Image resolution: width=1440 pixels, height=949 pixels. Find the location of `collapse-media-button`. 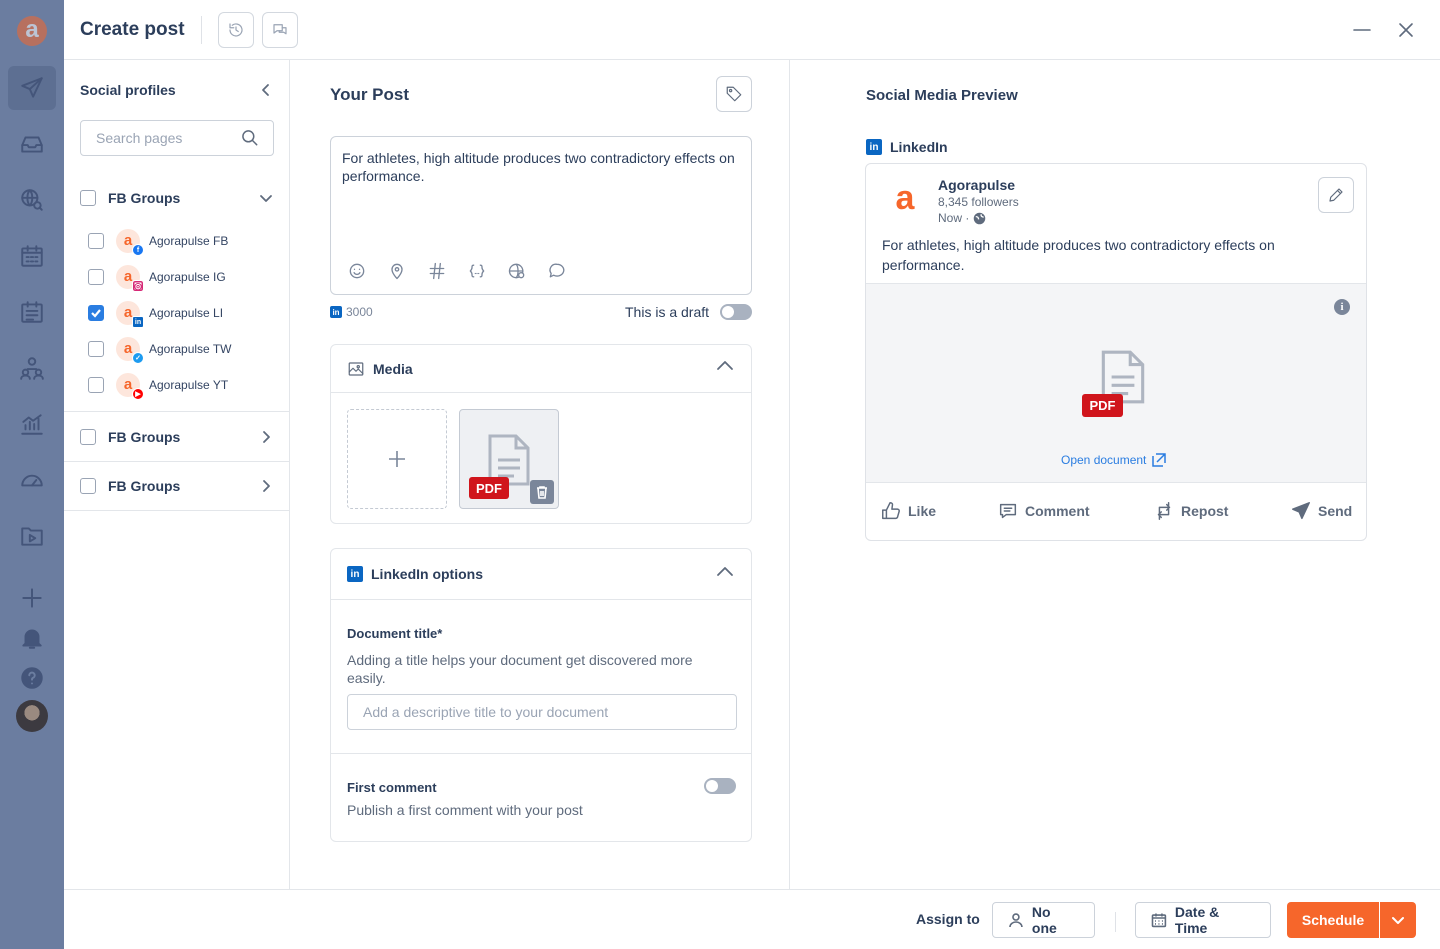

collapse-media-button is located at coordinates (725, 368).